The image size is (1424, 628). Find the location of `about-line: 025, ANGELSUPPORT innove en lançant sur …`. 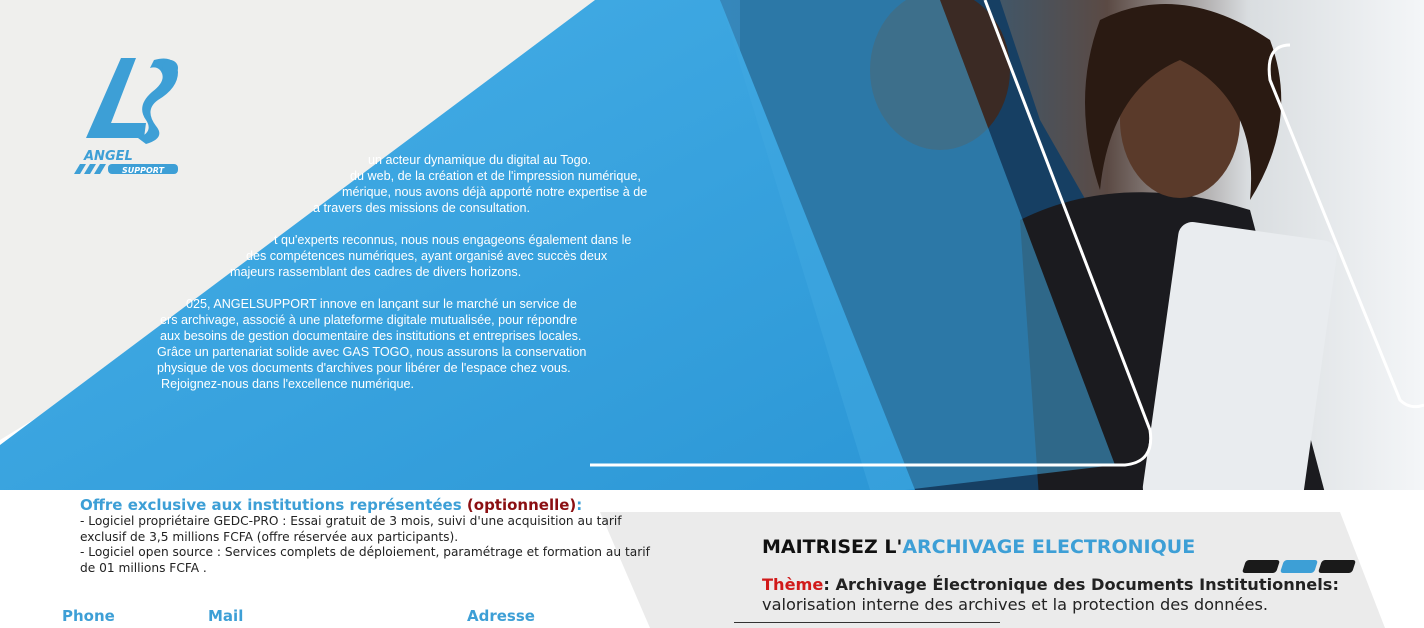

about-line: 025, ANGELSUPPORT innove en lançant sur … is located at coordinates (381, 304).